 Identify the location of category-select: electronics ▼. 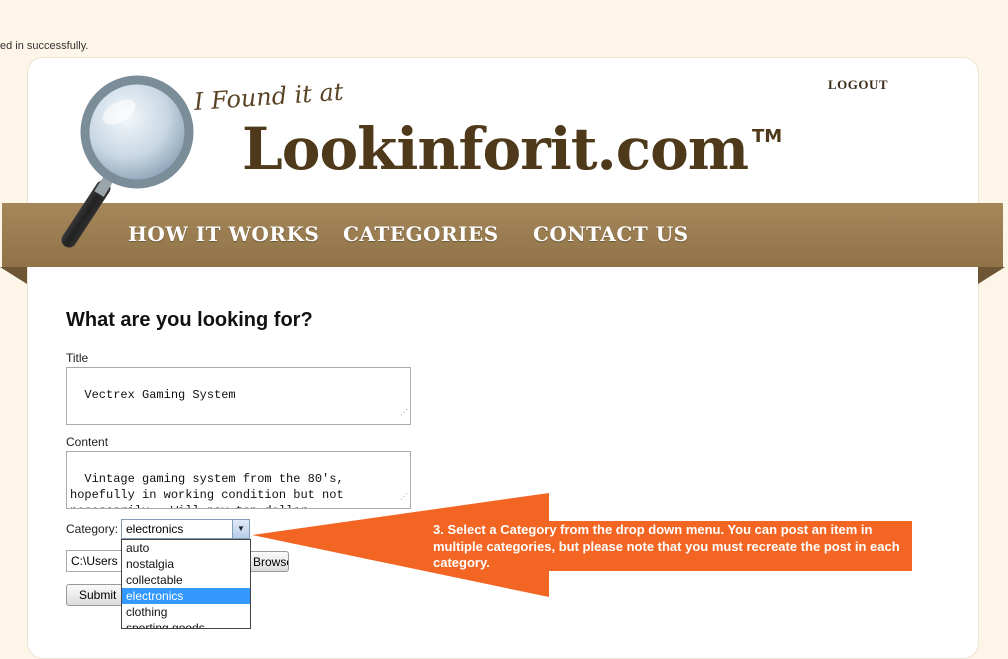
(185, 529).